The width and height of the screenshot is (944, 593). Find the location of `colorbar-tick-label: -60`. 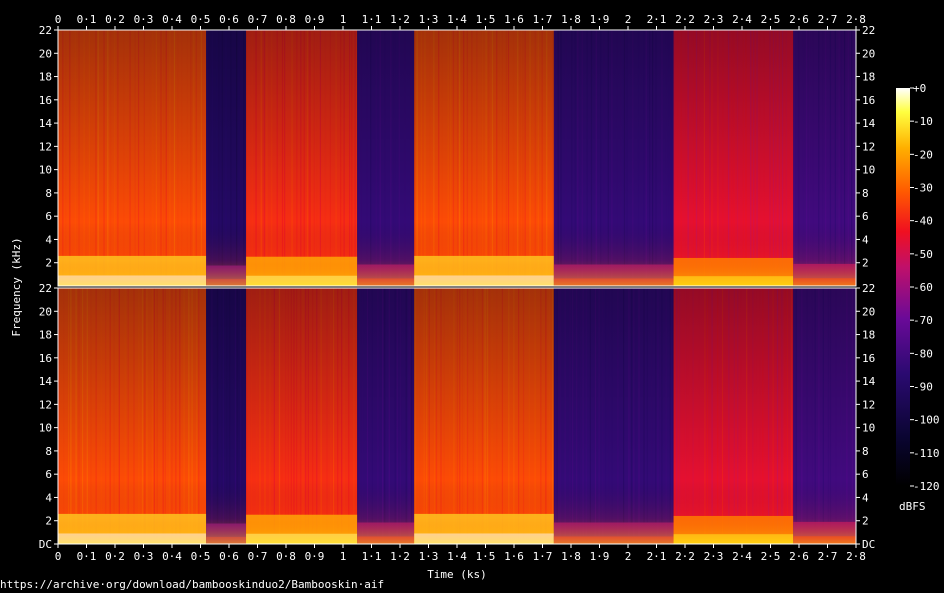

colorbar-tick-label: -60 is located at coordinates (923, 287).